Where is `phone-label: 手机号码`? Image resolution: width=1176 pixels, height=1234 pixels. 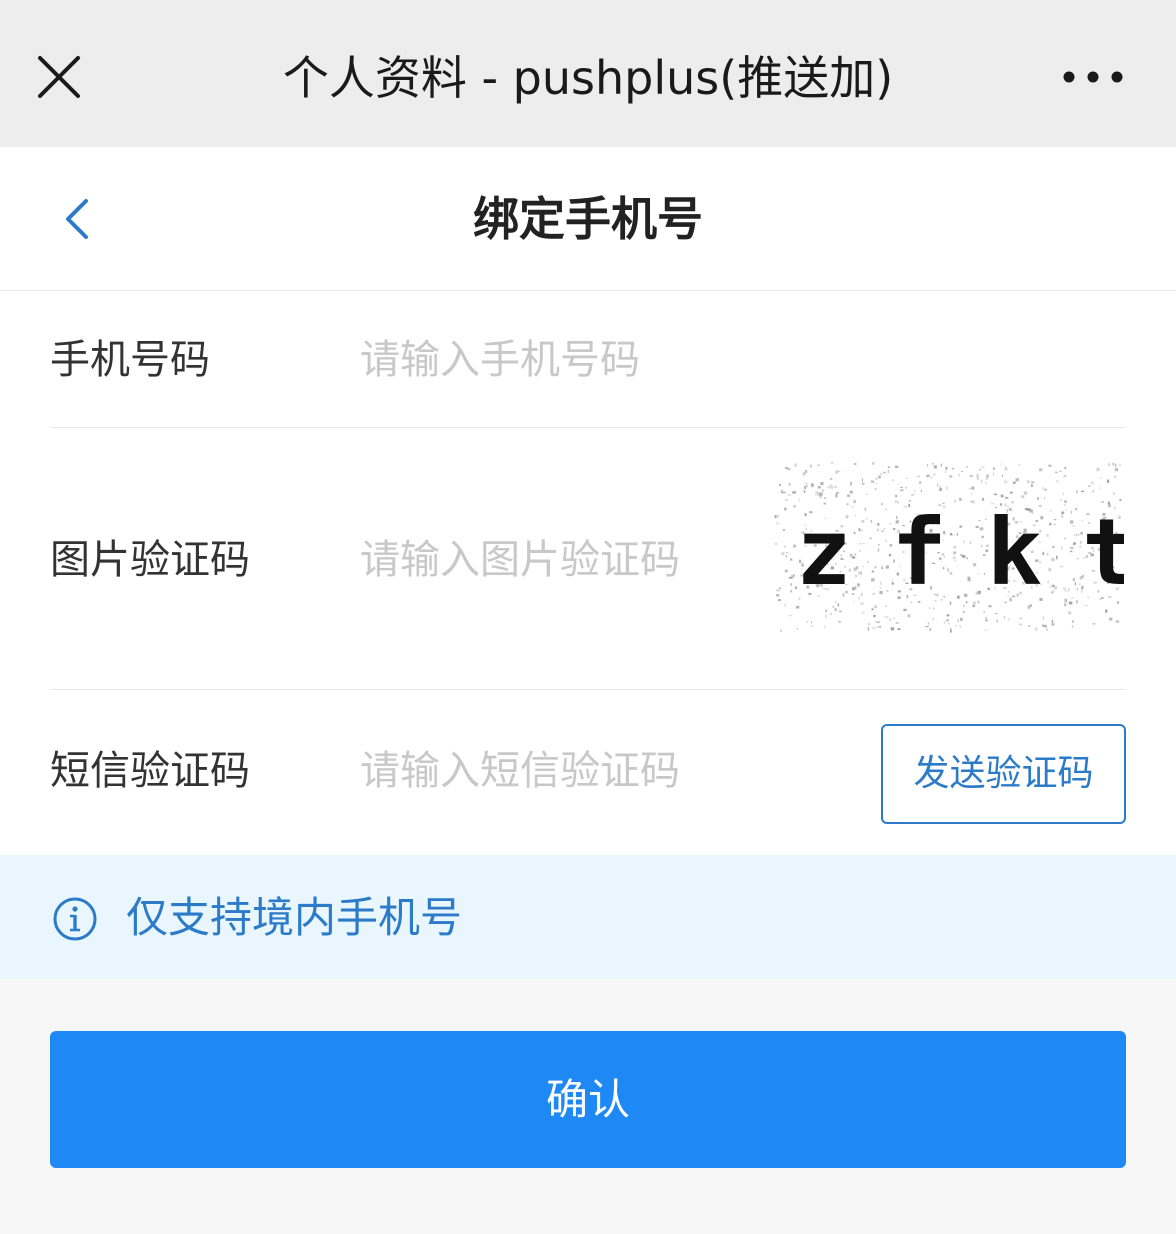 phone-label: 手机号码 is located at coordinates (130, 360).